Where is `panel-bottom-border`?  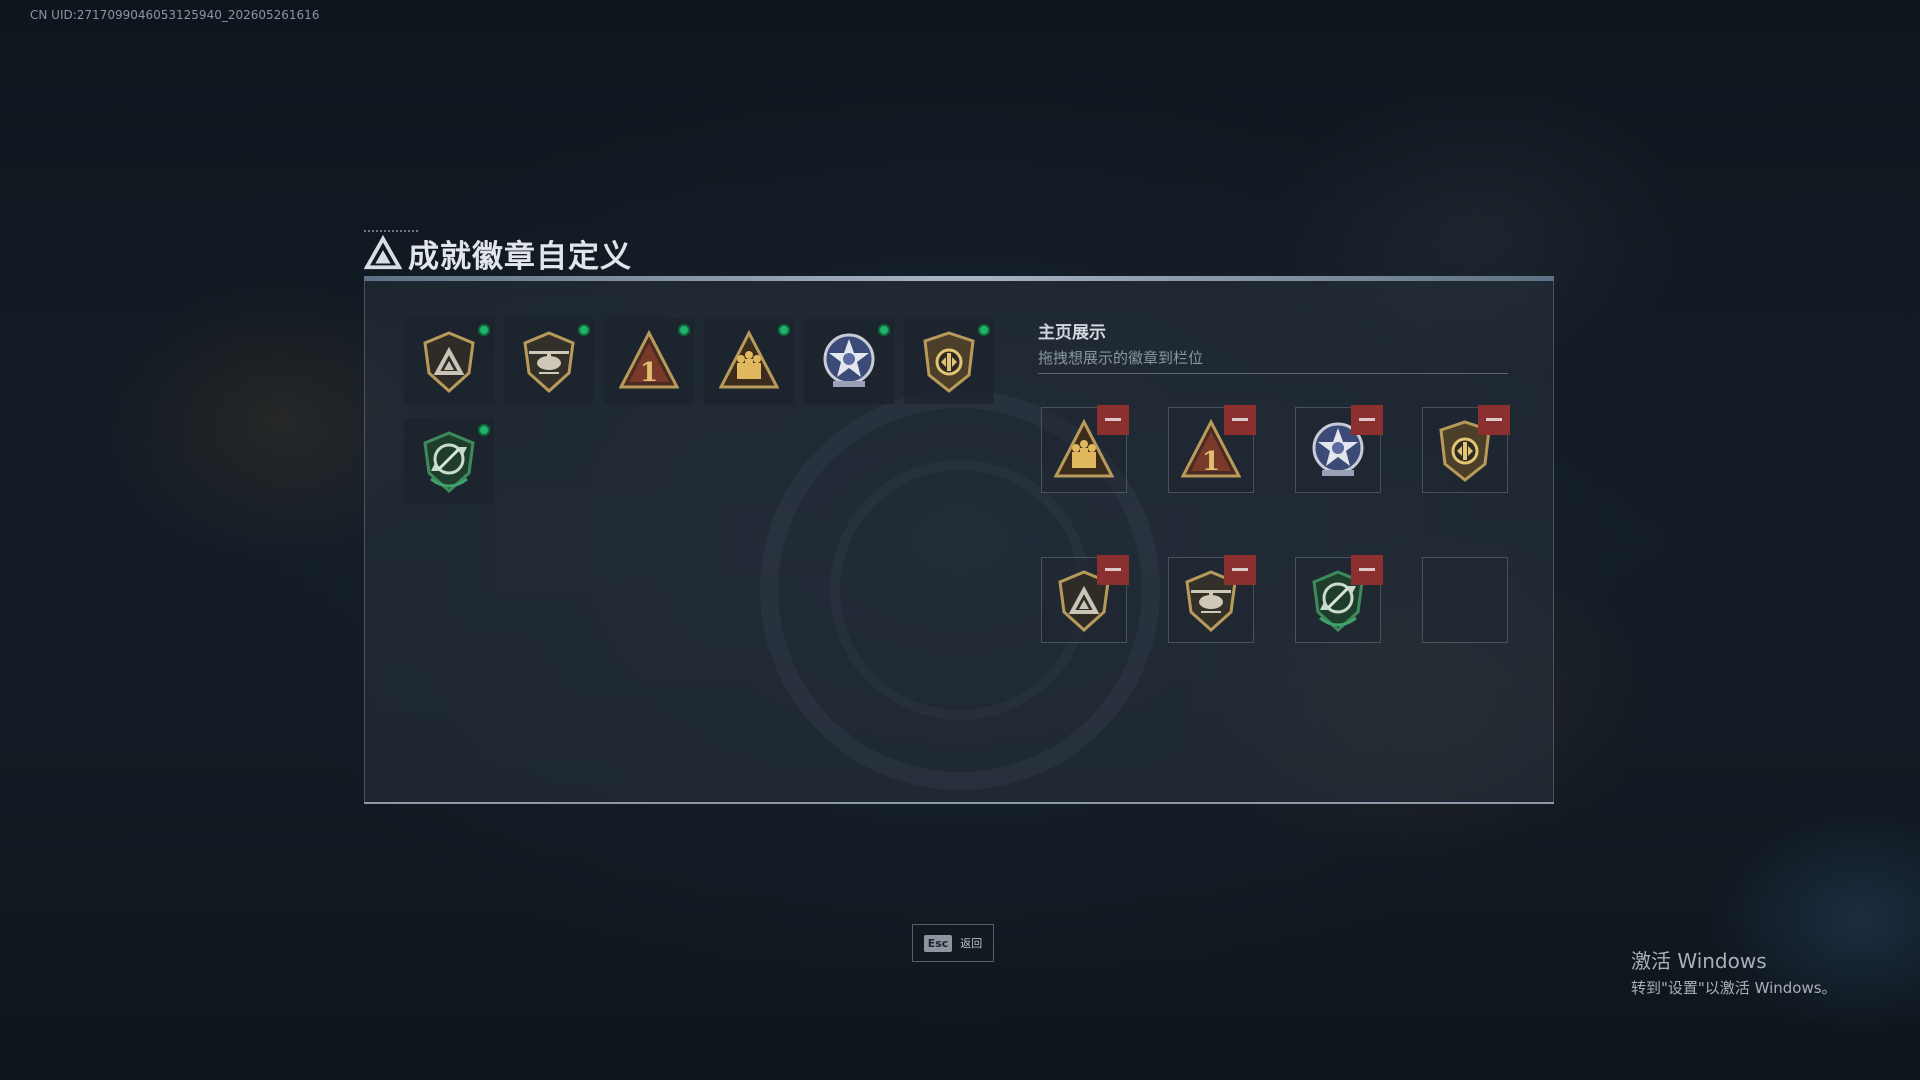
panel-bottom-border is located at coordinates (959, 803).